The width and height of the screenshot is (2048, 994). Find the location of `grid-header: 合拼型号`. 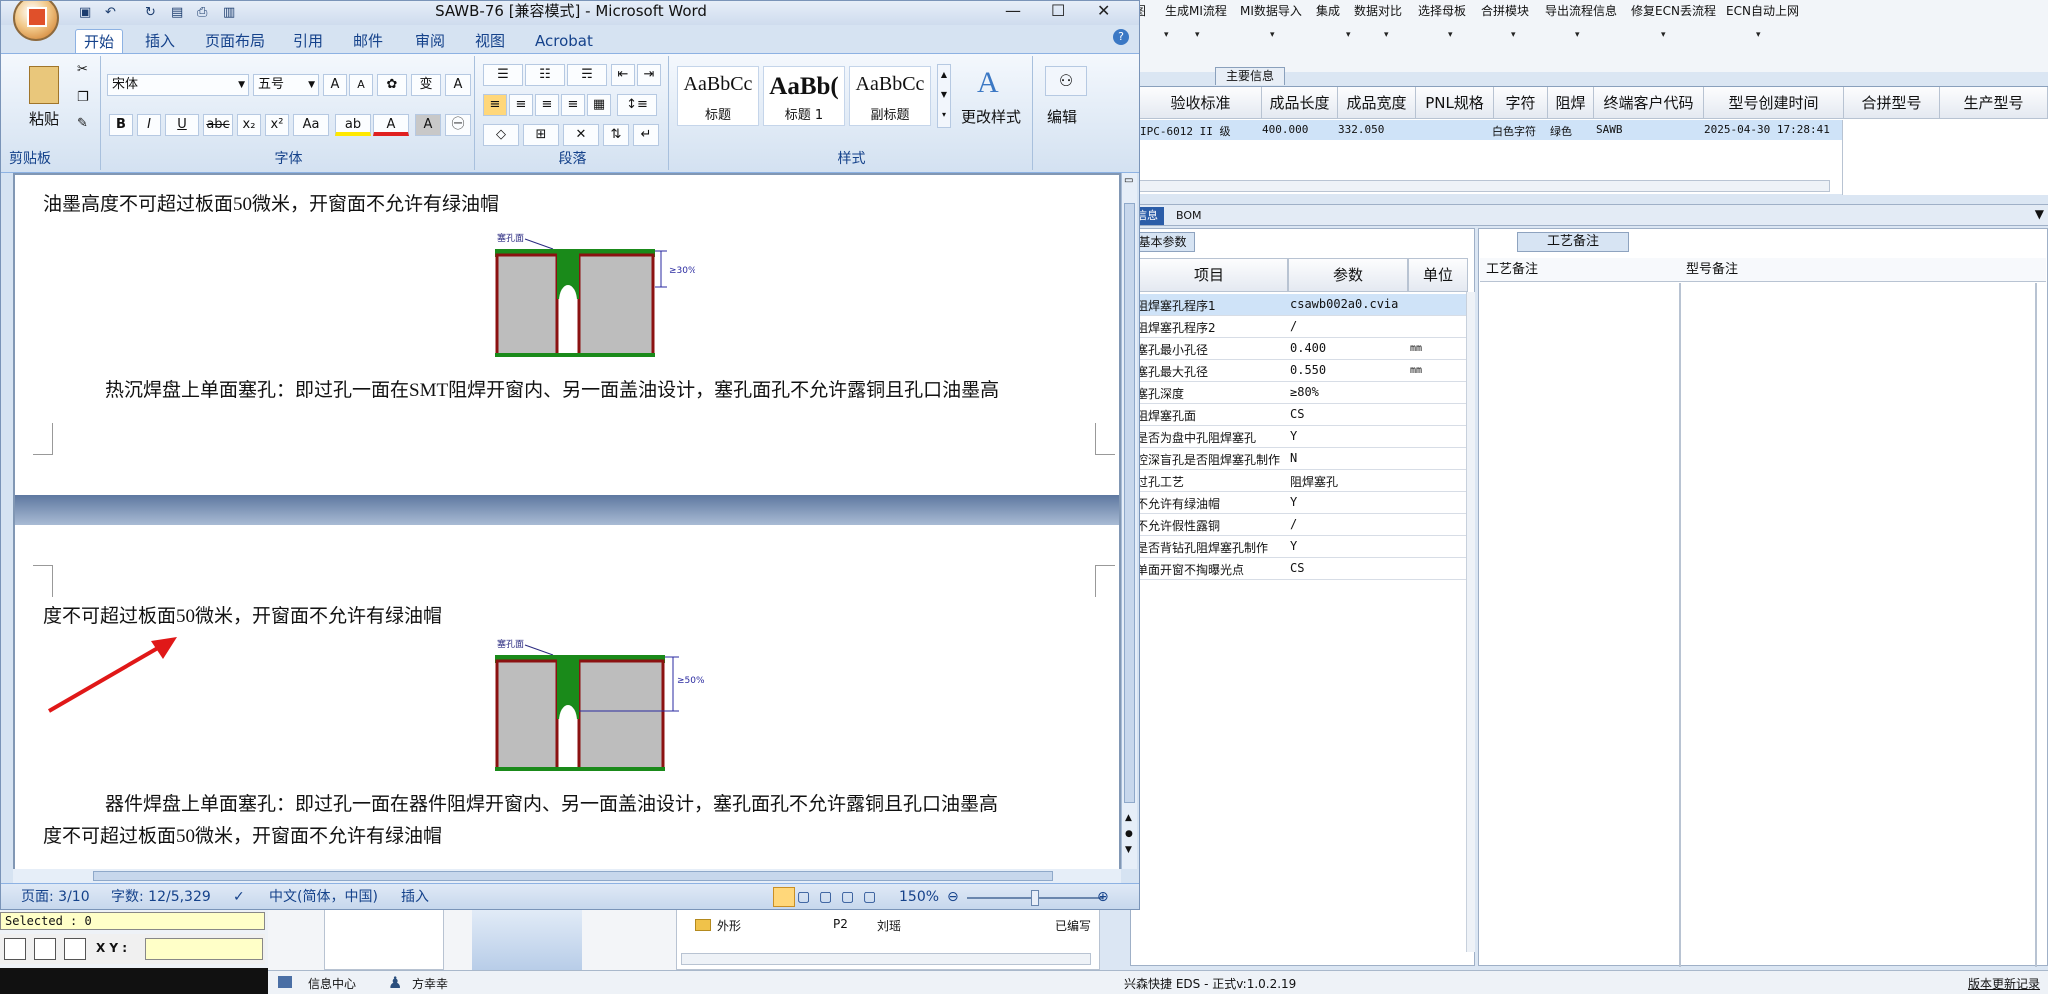

grid-header: 合拼型号 is located at coordinates (1892, 103).